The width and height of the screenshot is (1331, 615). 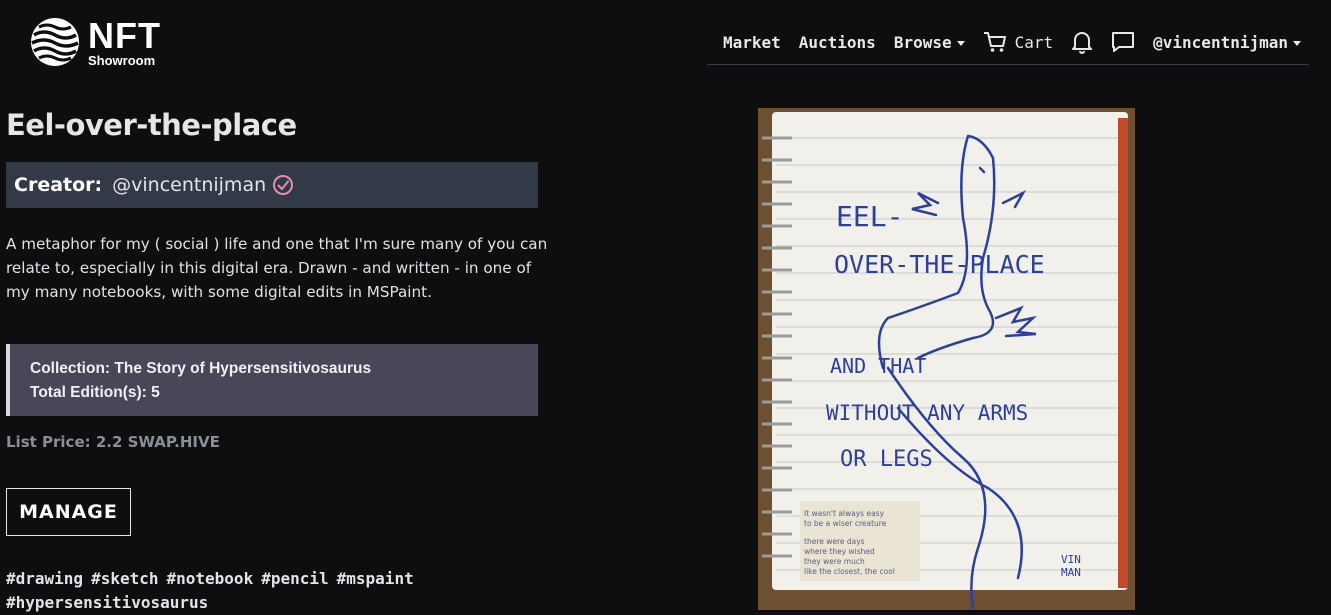 What do you see at coordinates (878, 366) in the screenshot?
I see `artwork-text-line: AND THAT` at bounding box center [878, 366].